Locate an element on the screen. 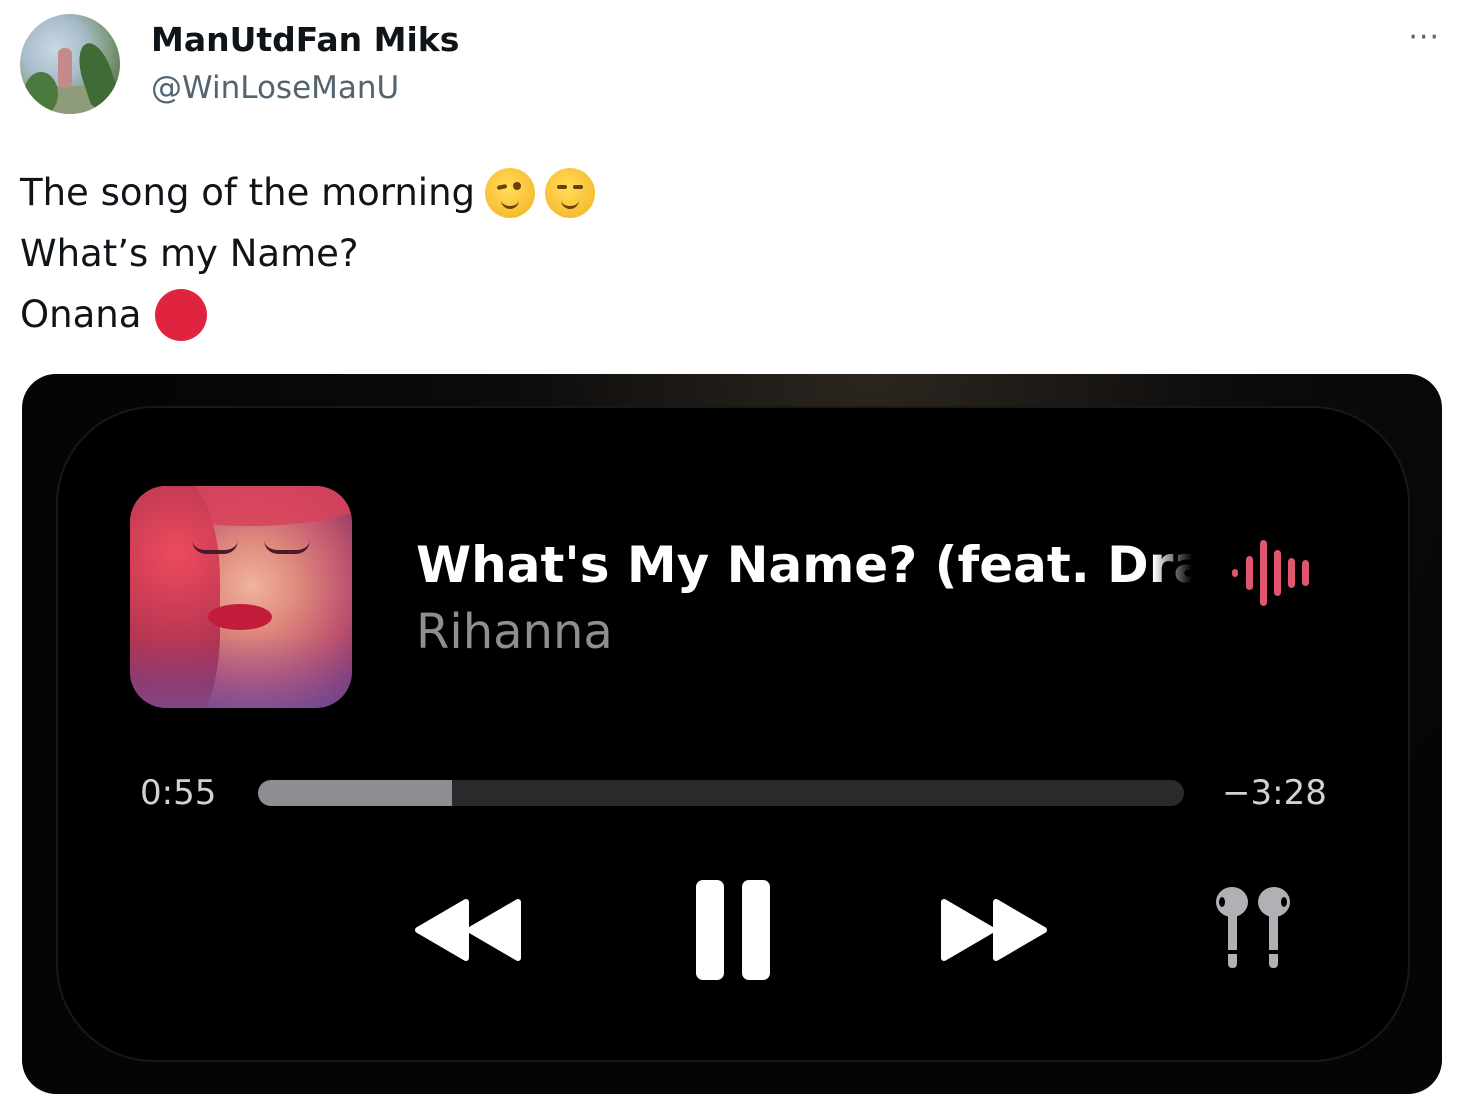  winking-face-emoji is located at coordinates (510, 192).